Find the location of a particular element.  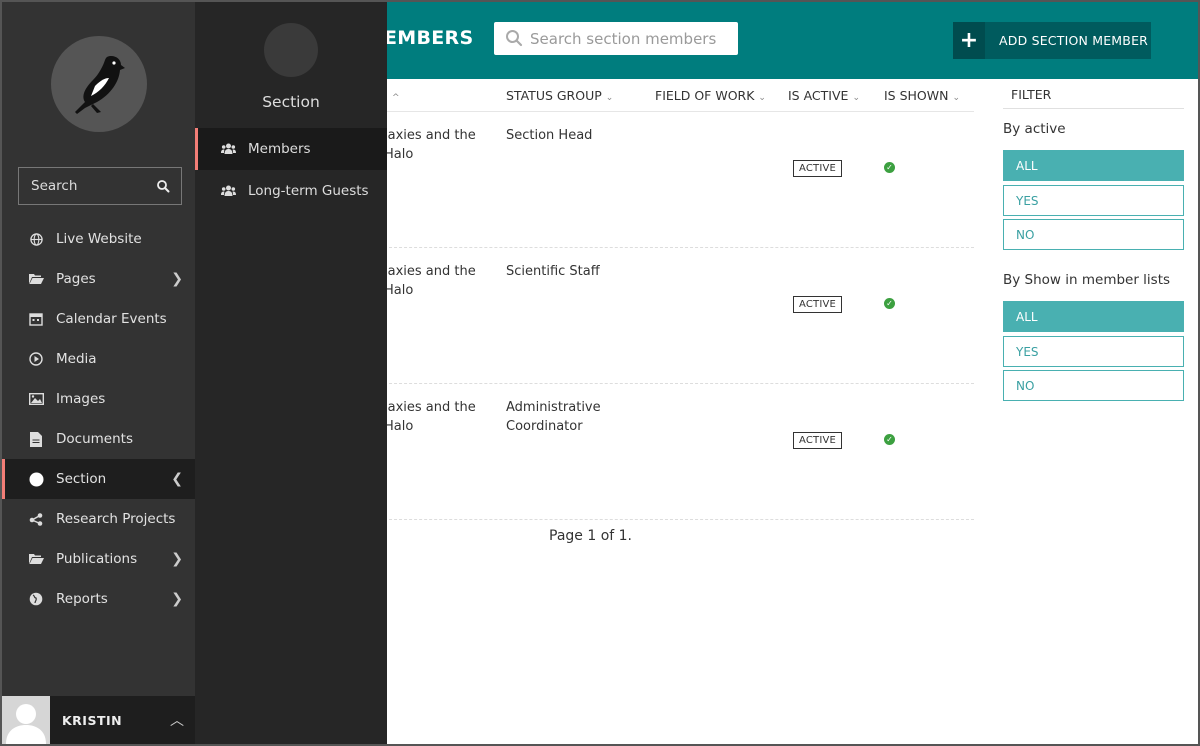

sidebar-item-media: Media is located at coordinates (98, 359).